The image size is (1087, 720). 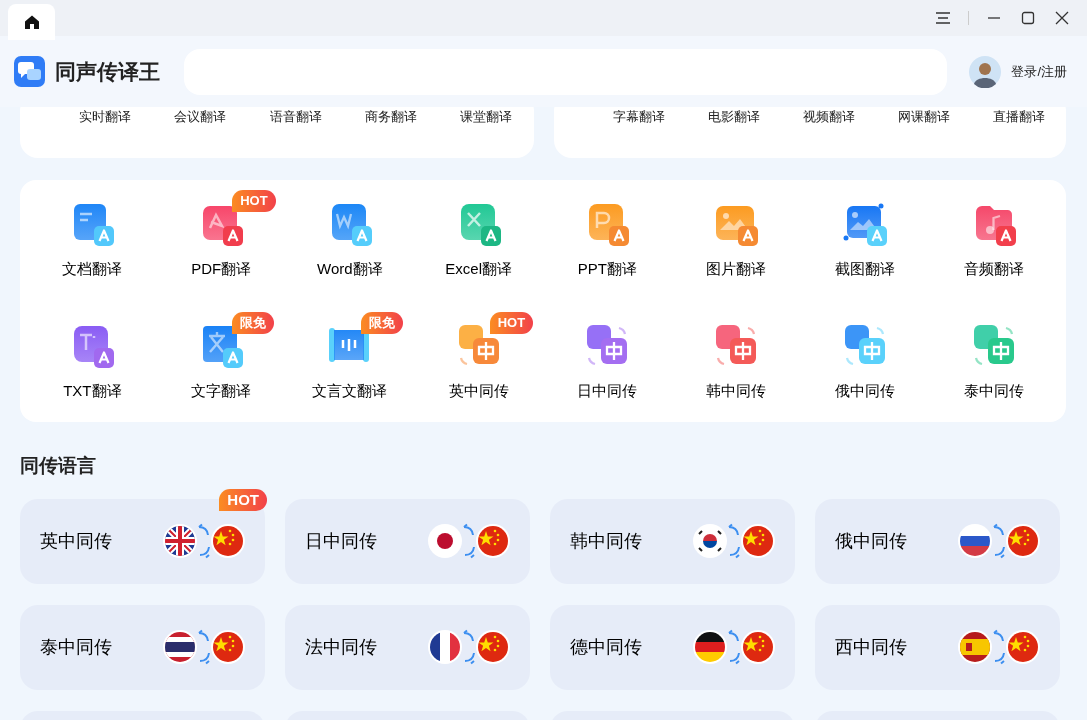 I want to click on home-icon, so click(x=31, y=22).